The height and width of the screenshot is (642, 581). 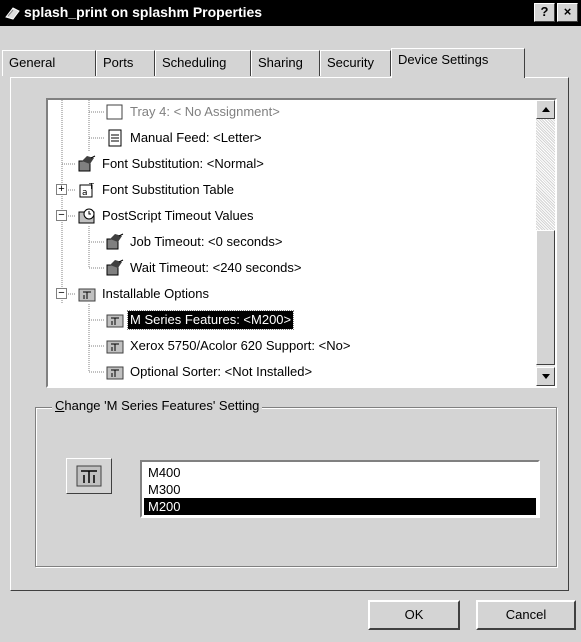 What do you see at coordinates (567, 12) in the screenshot?
I see `close-button: ×` at bounding box center [567, 12].